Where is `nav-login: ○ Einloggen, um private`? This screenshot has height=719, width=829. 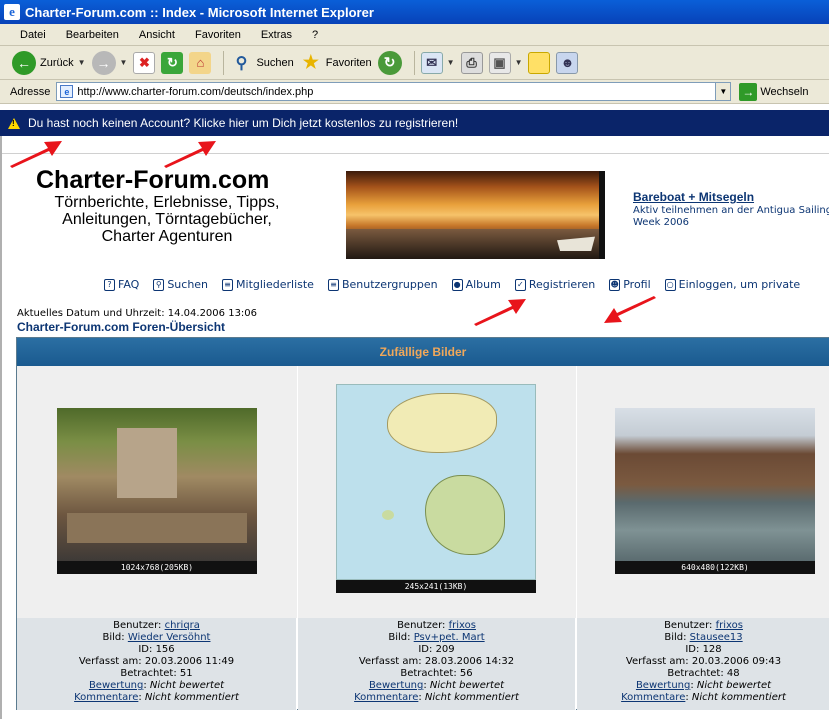
nav-login: ○ Einloggen, um private is located at coordinates (732, 284).